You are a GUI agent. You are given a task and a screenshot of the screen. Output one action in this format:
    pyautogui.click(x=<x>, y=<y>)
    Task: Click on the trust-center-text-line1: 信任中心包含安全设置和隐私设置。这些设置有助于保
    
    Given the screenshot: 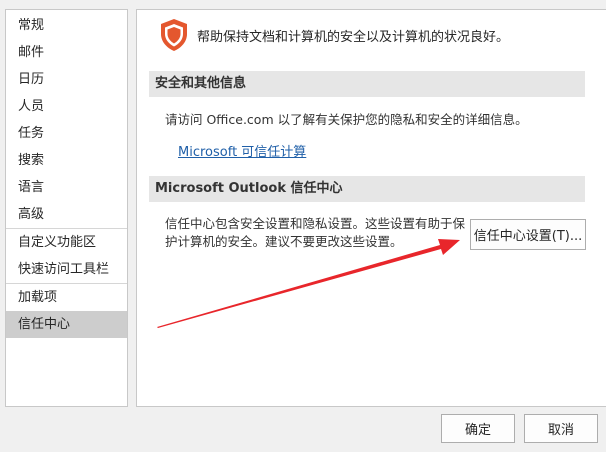 What is the action you would take?
    pyautogui.click(x=315, y=223)
    